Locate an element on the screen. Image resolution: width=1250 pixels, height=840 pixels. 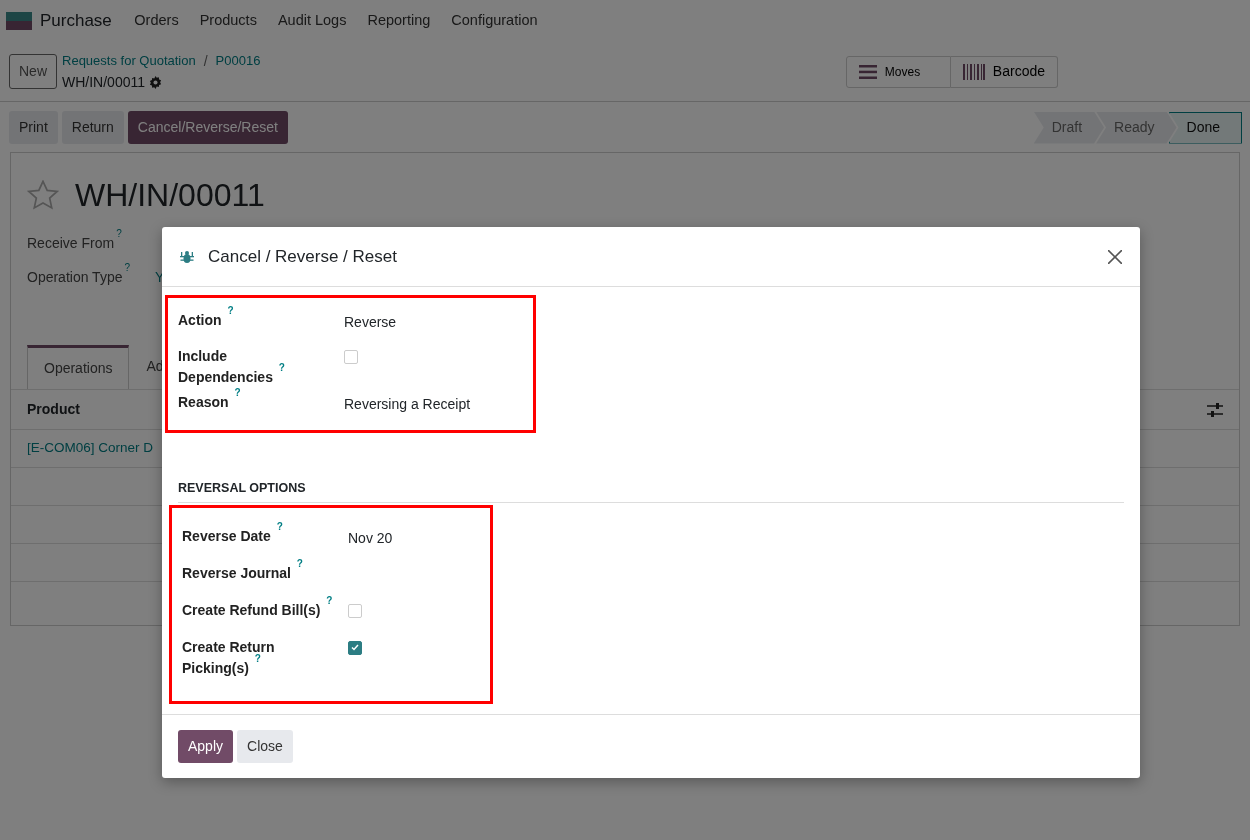
apply-button: Apply is located at coordinates (206, 746).